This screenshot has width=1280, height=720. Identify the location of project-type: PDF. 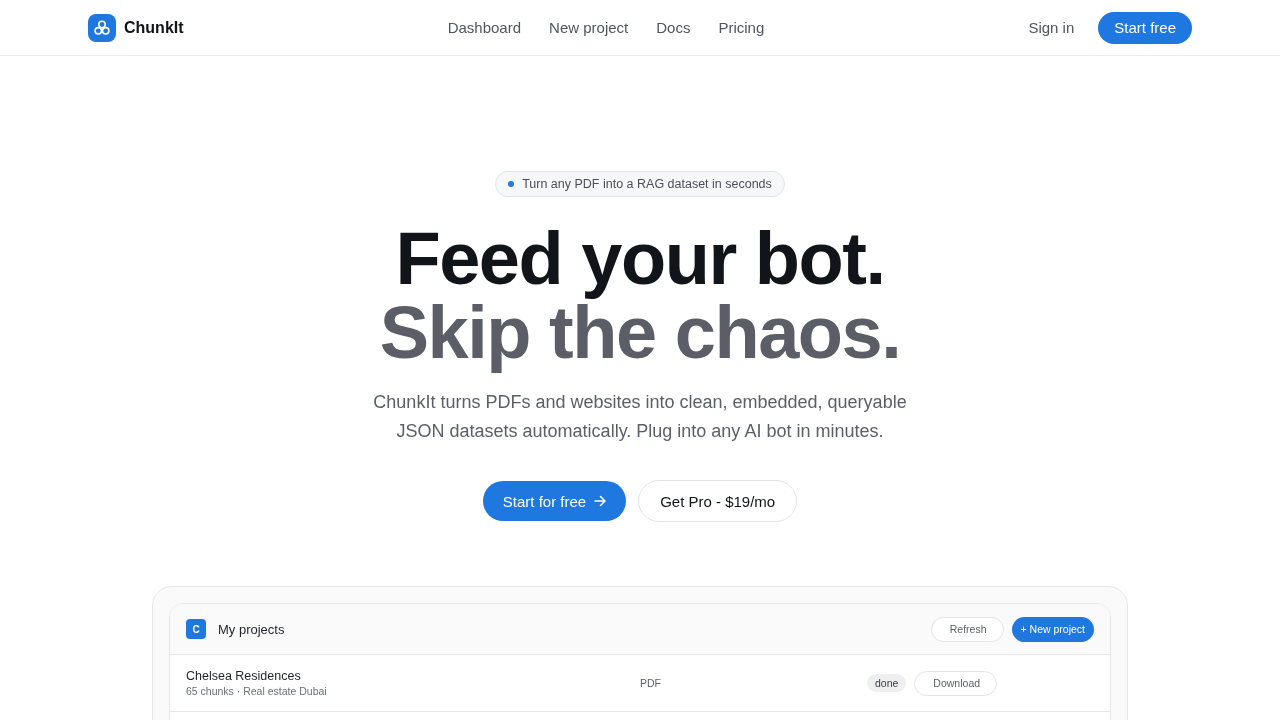
(651, 683).